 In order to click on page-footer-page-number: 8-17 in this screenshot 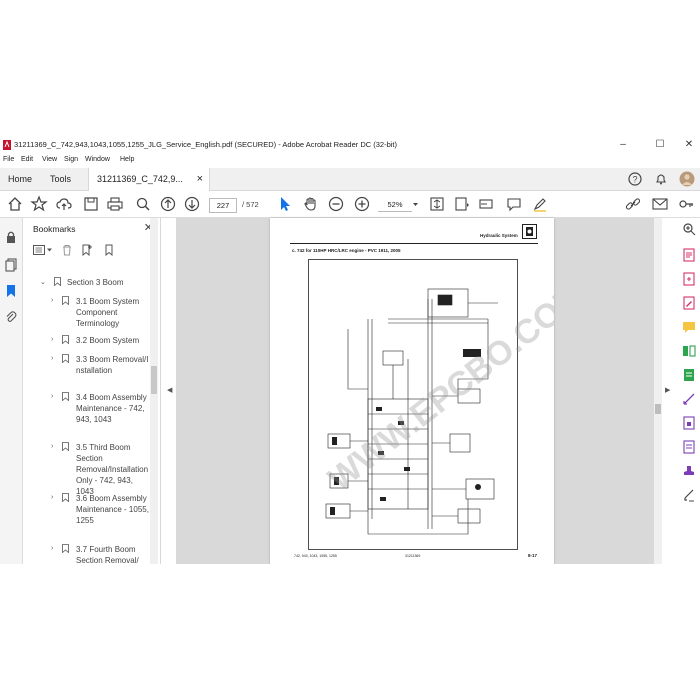, I will do `click(533, 555)`.